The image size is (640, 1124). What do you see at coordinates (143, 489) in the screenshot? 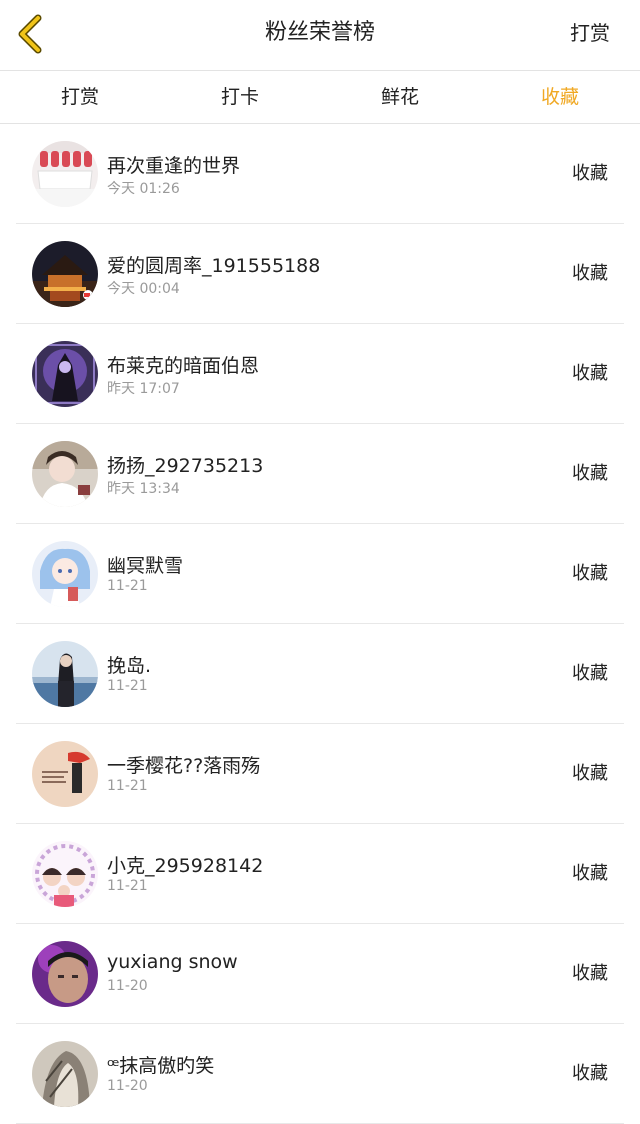
I see `fan-time: 昨天 13:34` at bounding box center [143, 489].